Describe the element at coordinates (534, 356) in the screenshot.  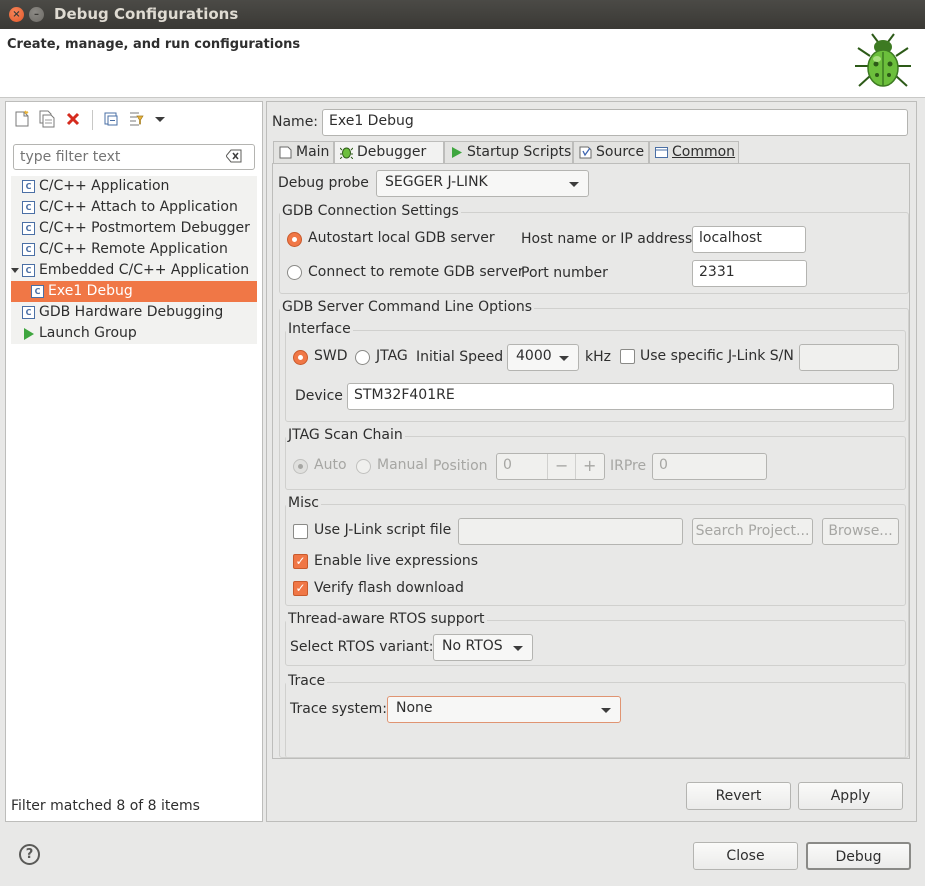
I see `initial-speed-value: 4000` at that location.